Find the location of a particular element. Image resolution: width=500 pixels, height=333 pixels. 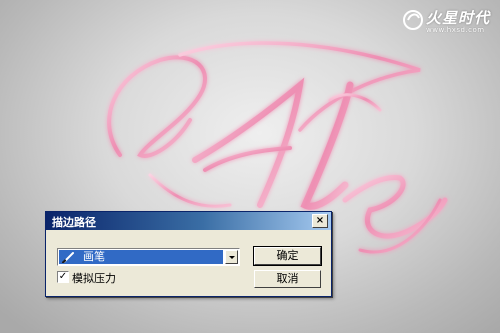

close-button: × is located at coordinates (320, 221).